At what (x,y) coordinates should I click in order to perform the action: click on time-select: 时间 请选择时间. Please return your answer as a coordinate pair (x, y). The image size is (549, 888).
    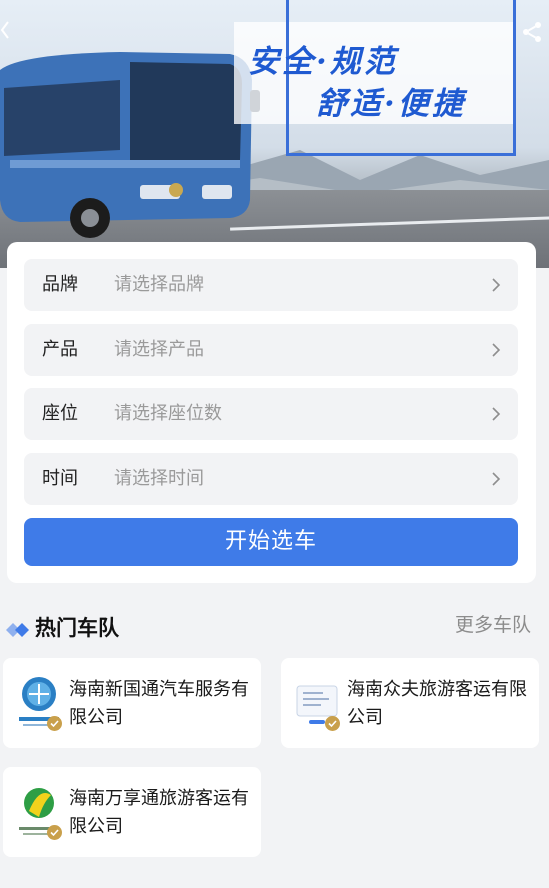
    Looking at the image, I should click on (271, 479).